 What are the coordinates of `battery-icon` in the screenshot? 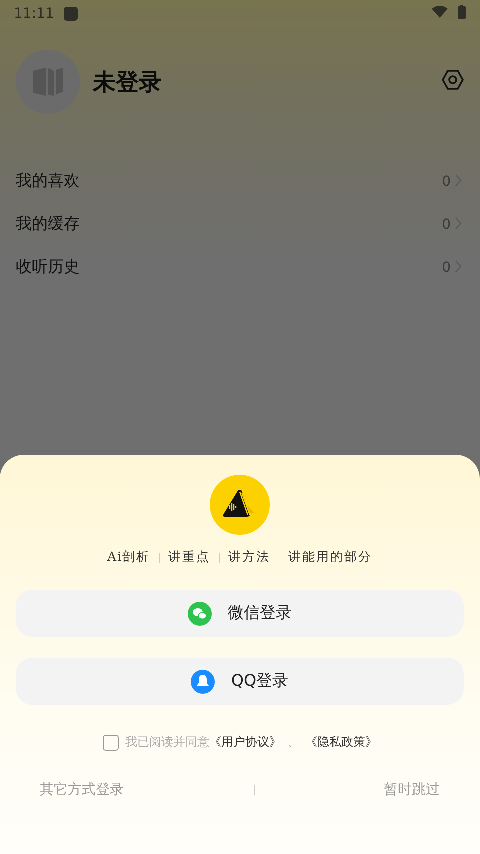 It's located at (462, 12).